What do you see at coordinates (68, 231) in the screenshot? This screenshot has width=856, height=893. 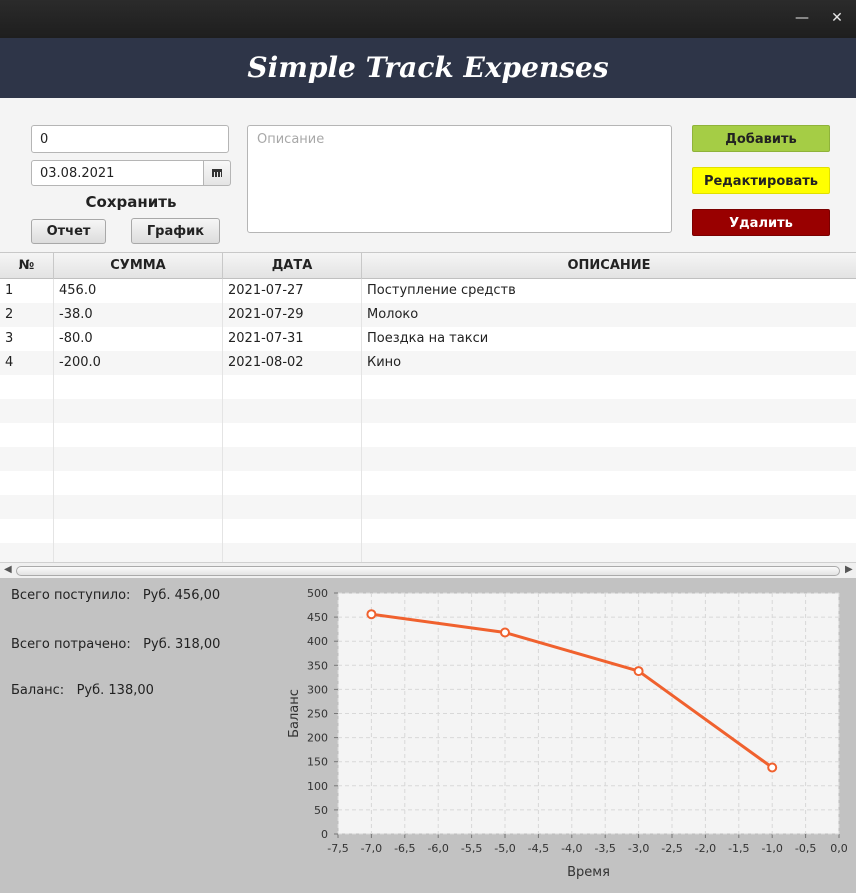 I see `report-button: Отчет` at bounding box center [68, 231].